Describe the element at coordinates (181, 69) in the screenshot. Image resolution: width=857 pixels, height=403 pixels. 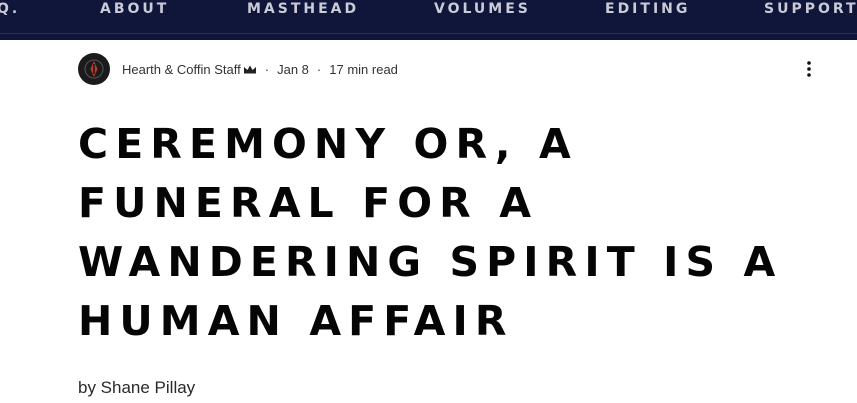
I see `author-name: Hearth & Coffin Staff` at that location.